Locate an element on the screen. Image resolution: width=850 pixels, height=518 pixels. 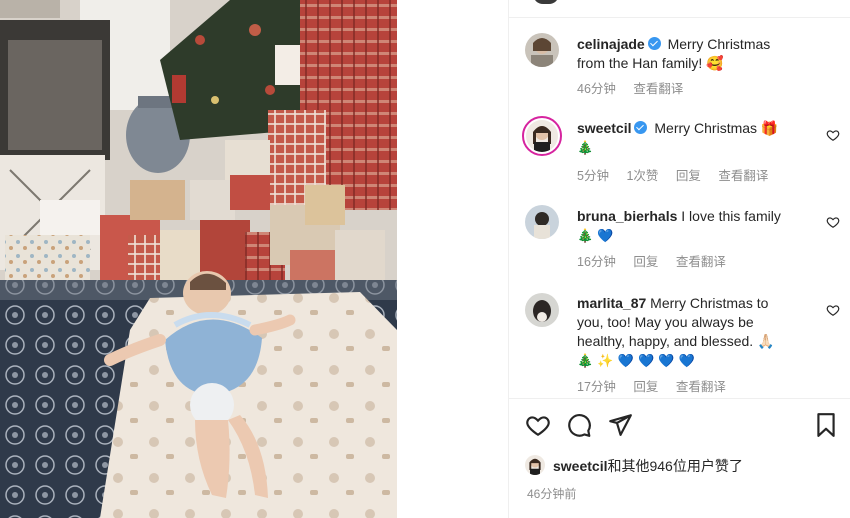
comment-time: 46分钟 is located at coordinates (596, 89).